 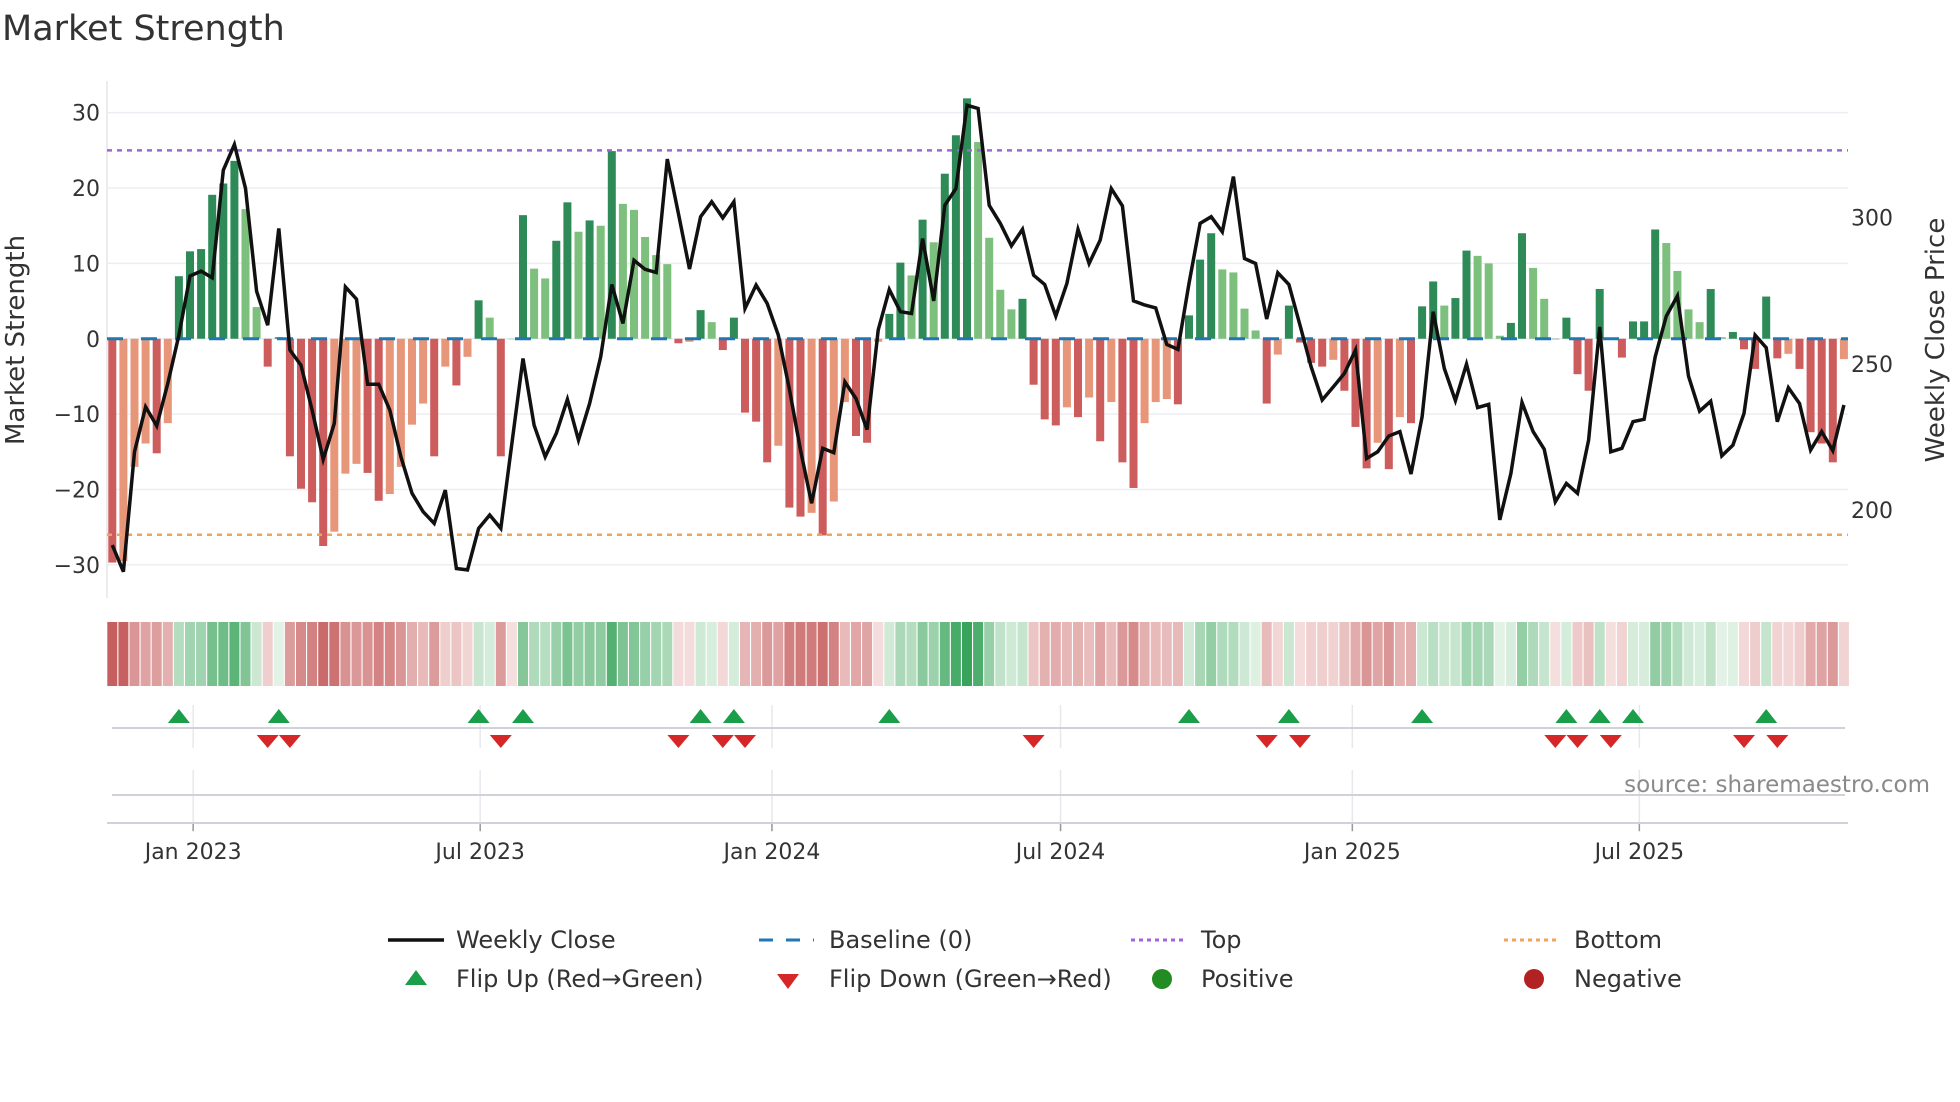 I want to click on y-tick-label: −10, so click(x=77, y=415).